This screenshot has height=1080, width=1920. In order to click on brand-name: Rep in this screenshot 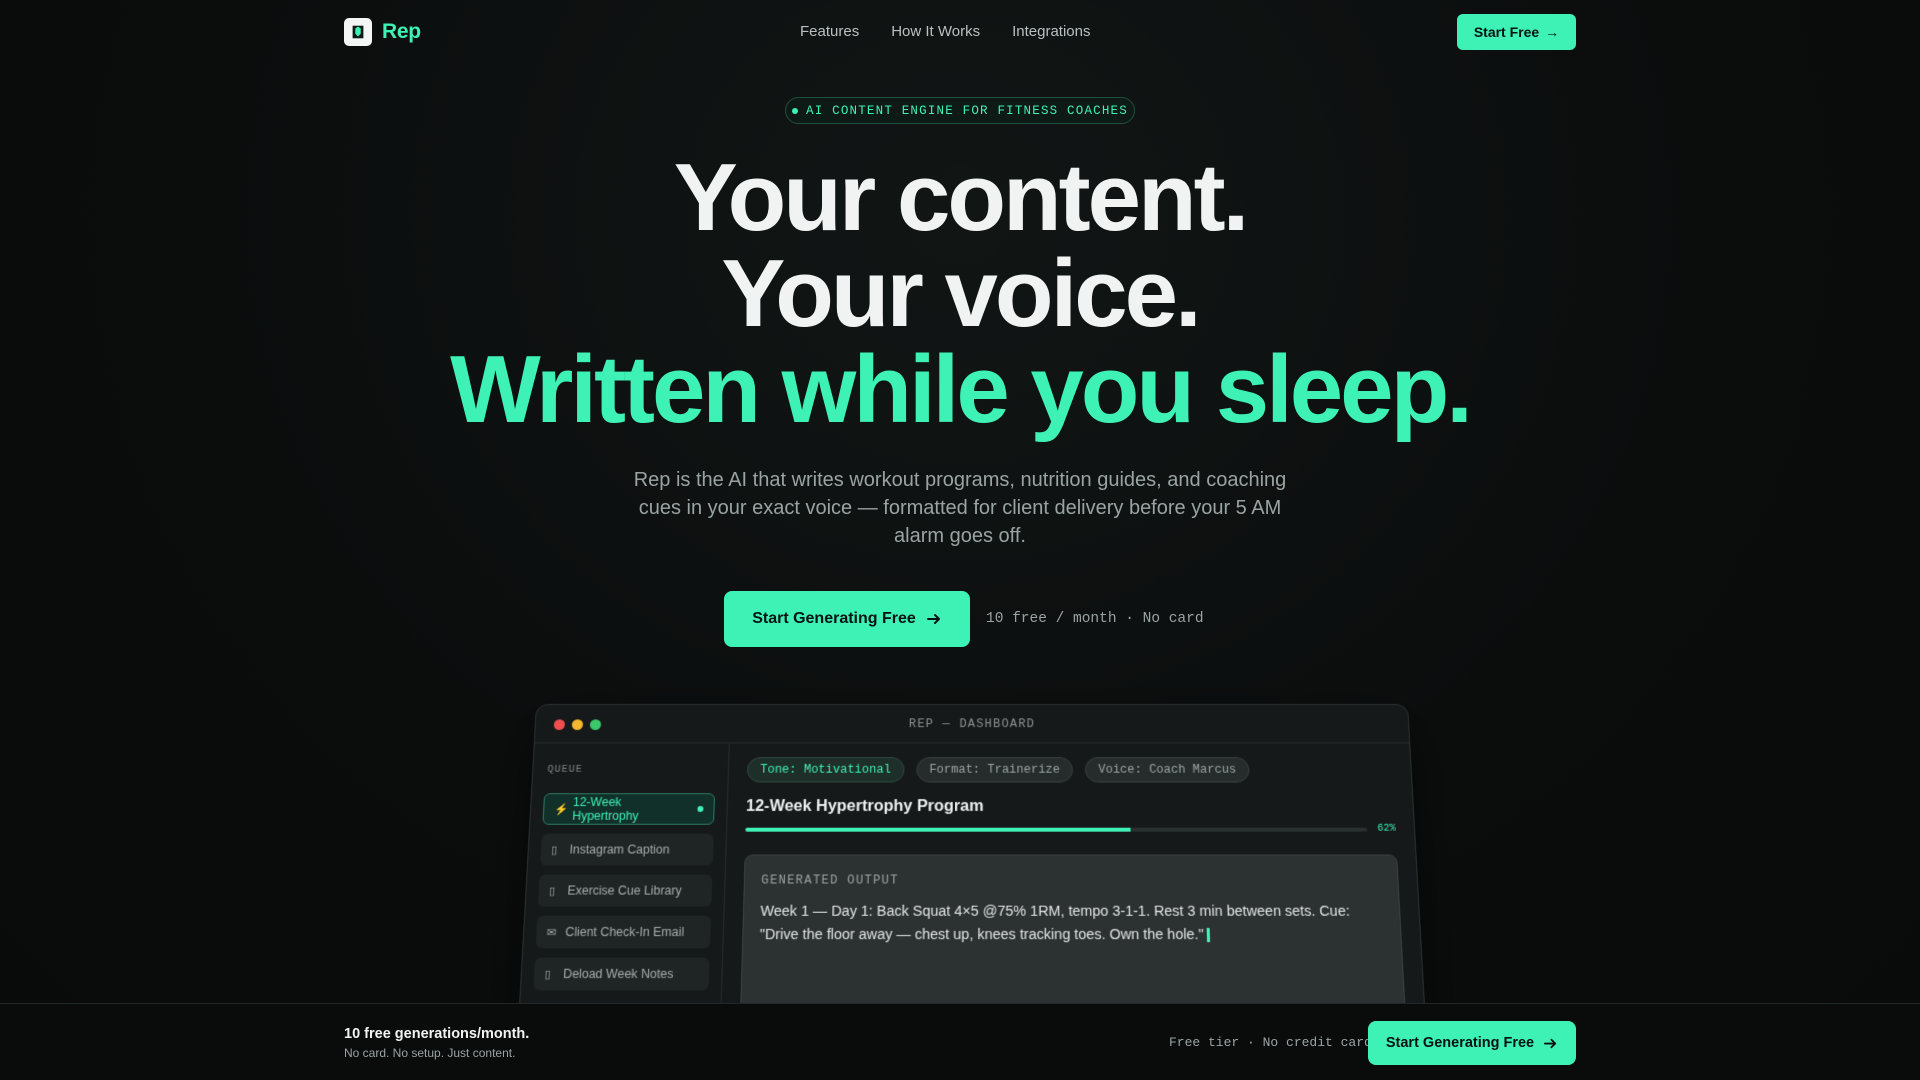, I will do `click(401, 31)`.